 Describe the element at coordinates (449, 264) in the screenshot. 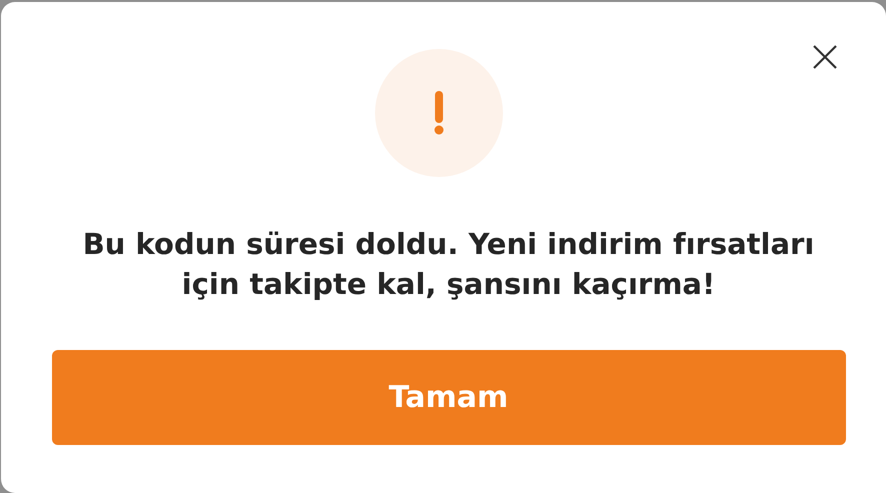

I see `message-text: Bu kodun süresi doldu. Yeni indirim fırsatları için takipte kal, şansını kaçırma!` at that location.